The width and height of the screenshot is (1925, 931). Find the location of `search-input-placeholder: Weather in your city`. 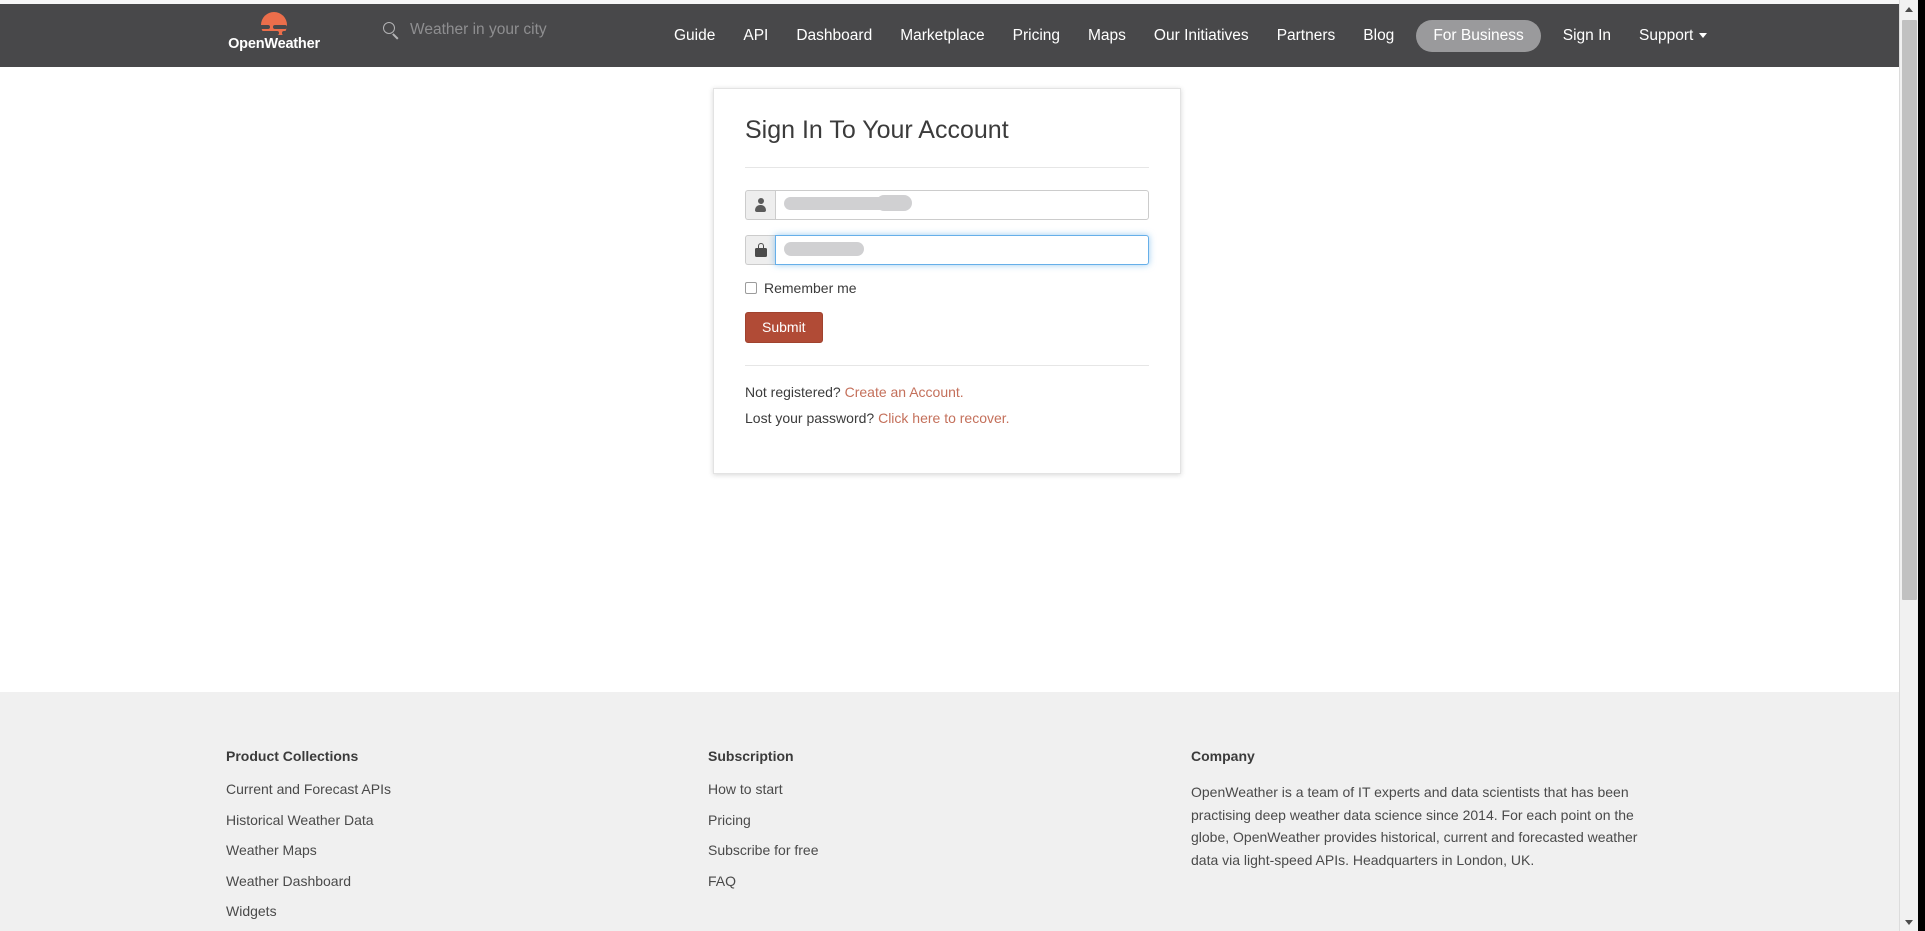

search-input-placeholder: Weather in your city is located at coordinates (478, 30).